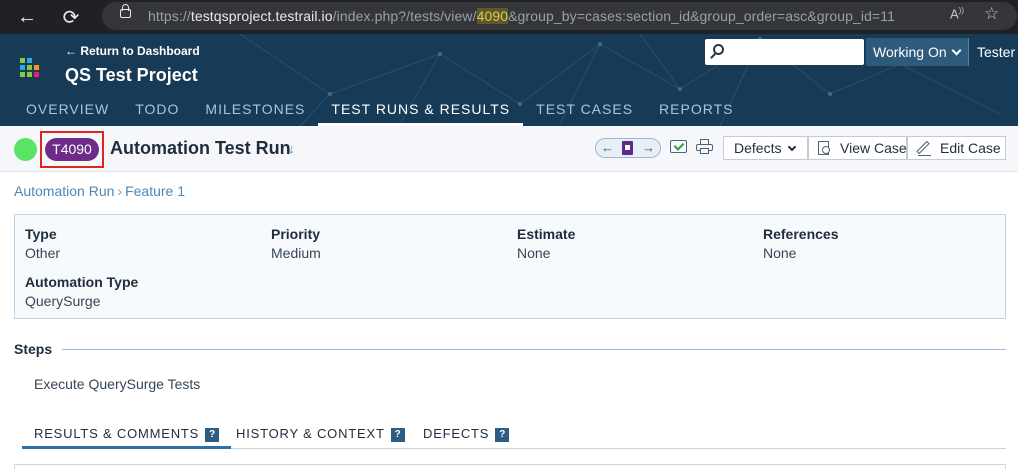 The height and width of the screenshot is (469, 1018). I want to click on reload-icon: ⟳, so click(71, 17).